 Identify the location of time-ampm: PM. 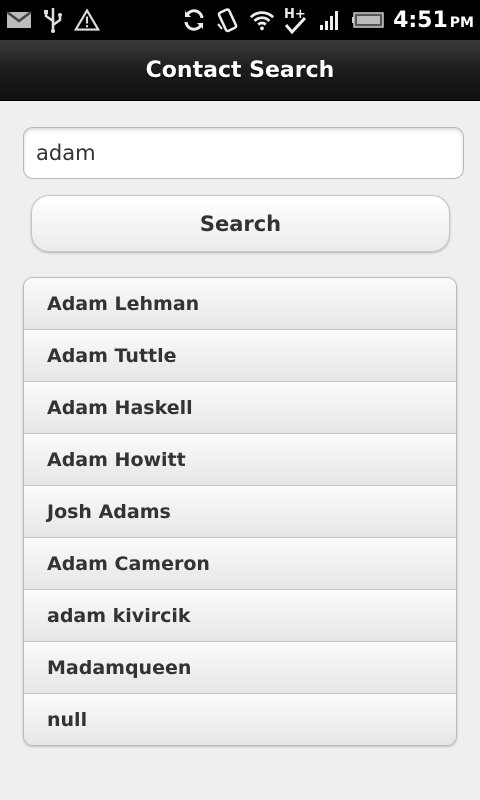
(461, 22).